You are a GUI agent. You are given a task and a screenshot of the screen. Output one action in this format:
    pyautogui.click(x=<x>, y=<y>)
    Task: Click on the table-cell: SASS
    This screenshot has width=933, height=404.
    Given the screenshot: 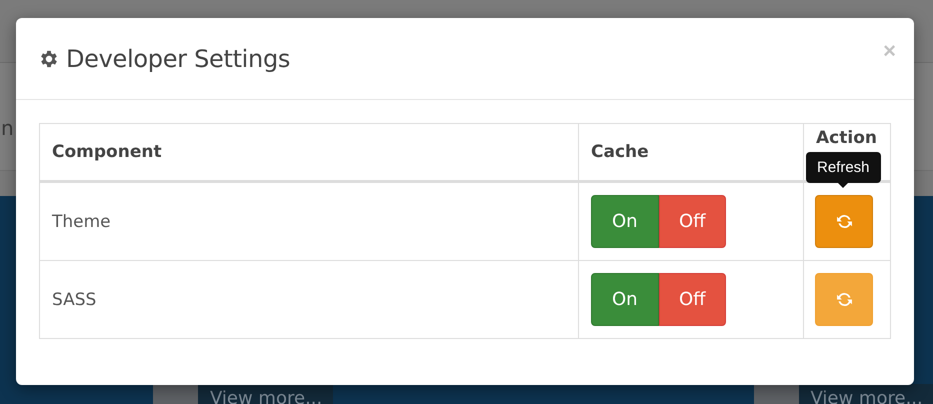 What is the action you would take?
    pyautogui.click(x=309, y=299)
    